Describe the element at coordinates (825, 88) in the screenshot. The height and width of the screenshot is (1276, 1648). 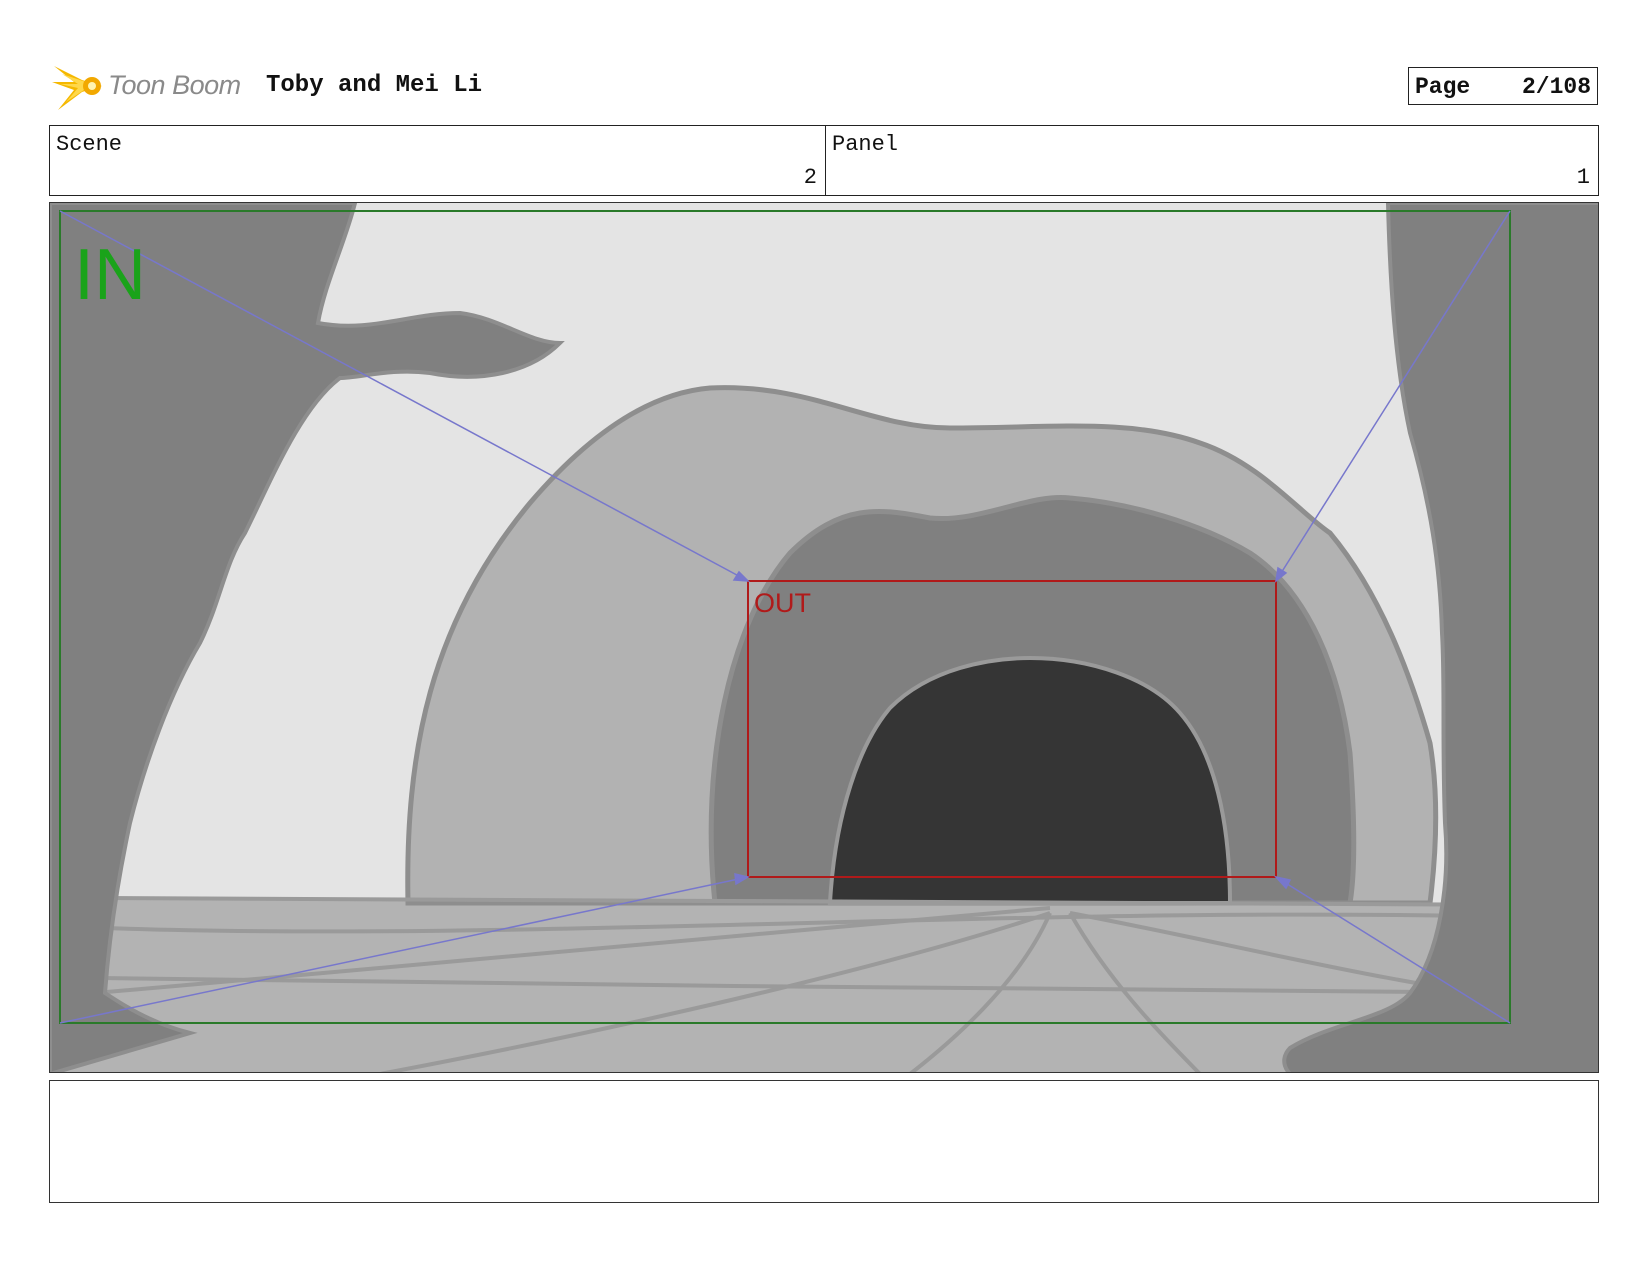
I see `page-header: Toon Boom Toby and Mei Li Page 2/108` at that location.